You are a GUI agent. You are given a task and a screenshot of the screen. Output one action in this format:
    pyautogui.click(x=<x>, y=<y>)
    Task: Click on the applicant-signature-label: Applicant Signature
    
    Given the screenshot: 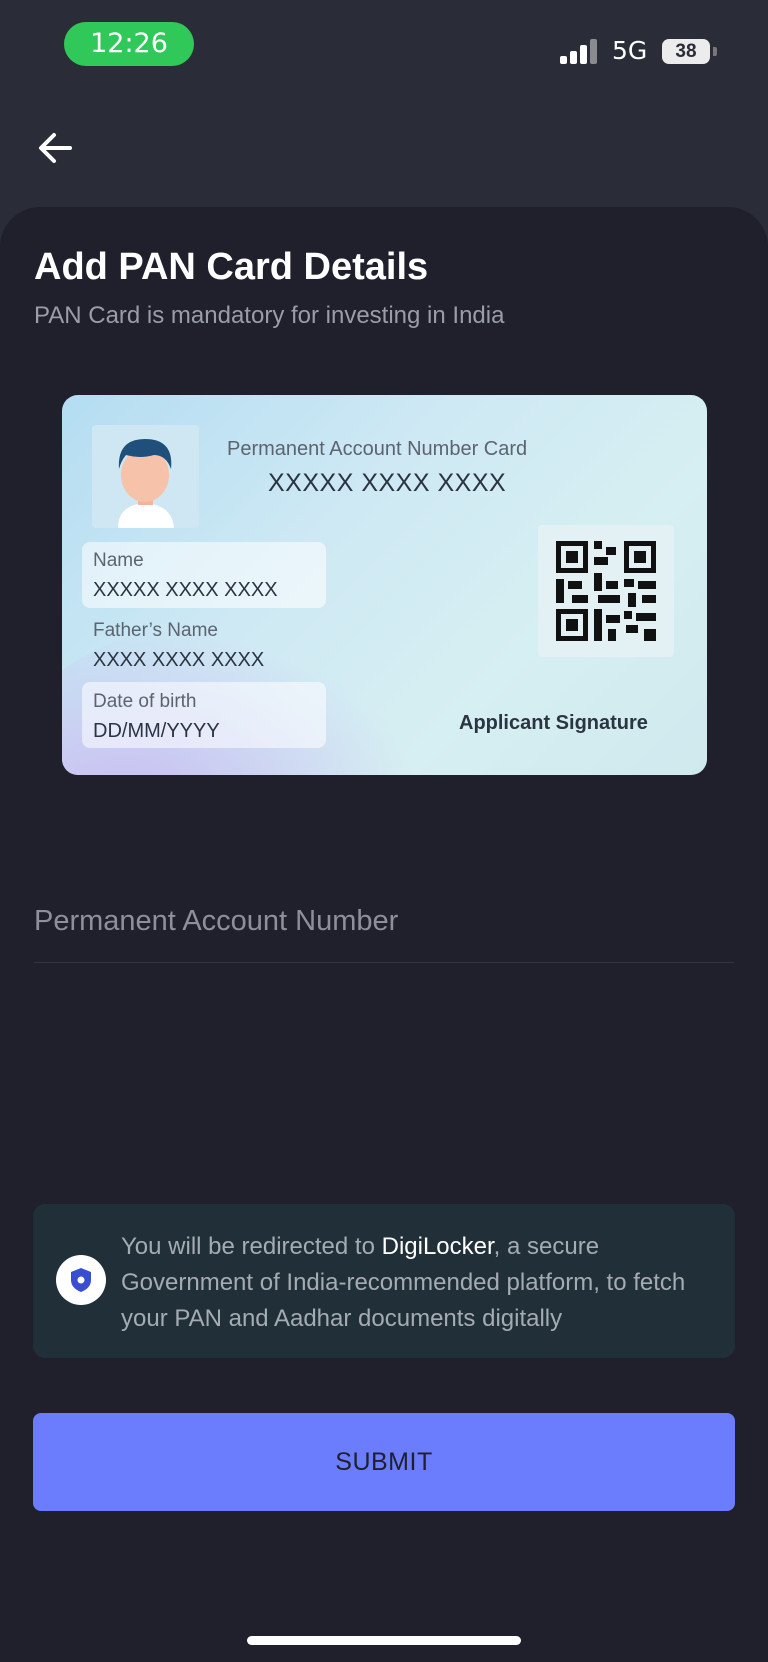 What is the action you would take?
    pyautogui.click(x=553, y=723)
    